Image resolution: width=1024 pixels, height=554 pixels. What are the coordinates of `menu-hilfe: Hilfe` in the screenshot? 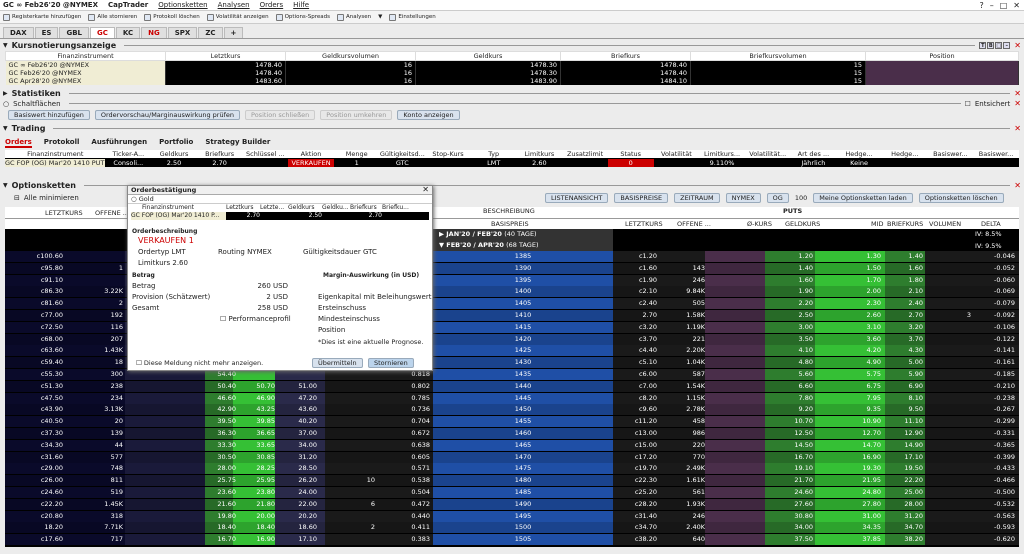 It's located at (301, 5).